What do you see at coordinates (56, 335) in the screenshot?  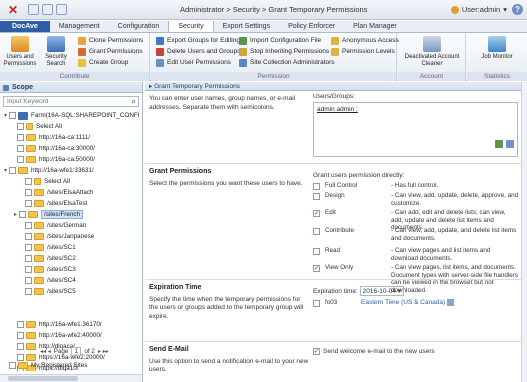 I see `tree-node: http://16a-wfe2:40000/` at bounding box center [56, 335].